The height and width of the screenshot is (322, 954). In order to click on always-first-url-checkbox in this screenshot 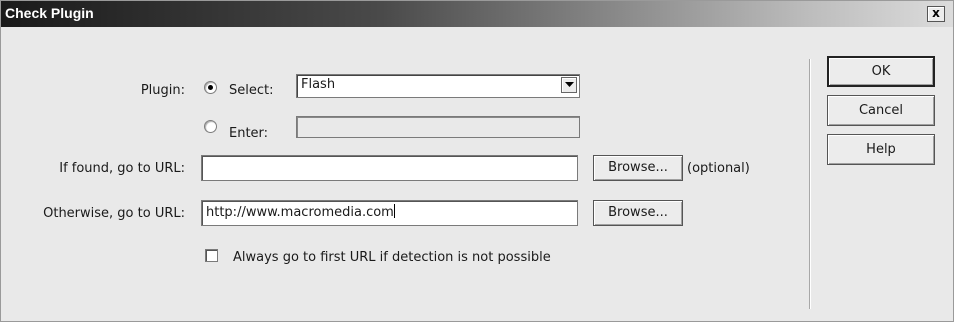, I will do `click(211, 255)`.